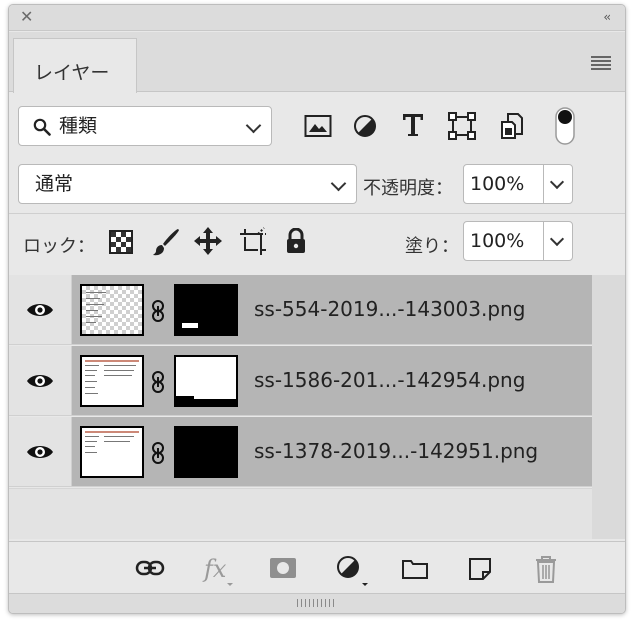 The width and height of the screenshot is (634, 624). What do you see at coordinates (408, 188) in the screenshot?
I see `opacity-label: 不透明度：` at bounding box center [408, 188].